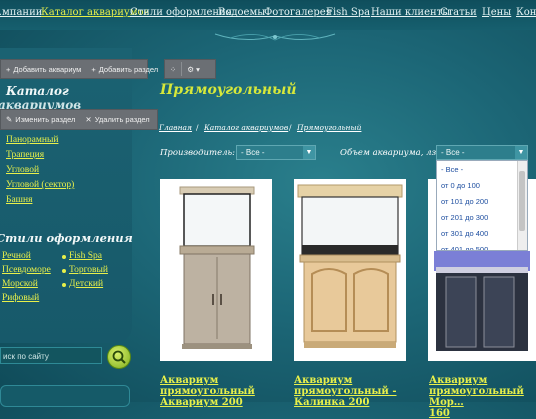 Image resolution: width=536 pixels, height=419 pixels. I want to click on pencil-icon: ✎, so click(9, 119).